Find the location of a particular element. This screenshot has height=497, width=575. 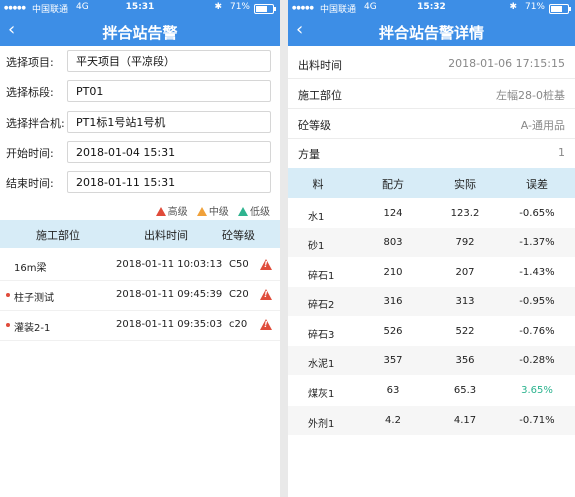

end-time-filter: 结束时间: 2018-01-11 15:31 is located at coordinates (140, 183).